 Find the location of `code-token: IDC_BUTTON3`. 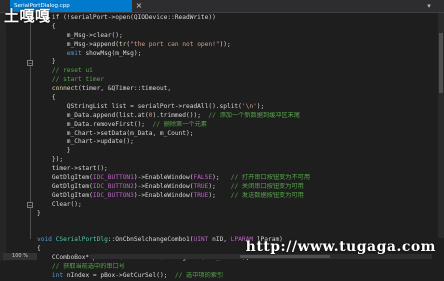

code-token: IDC_BUTTON3 is located at coordinates (113, 195).